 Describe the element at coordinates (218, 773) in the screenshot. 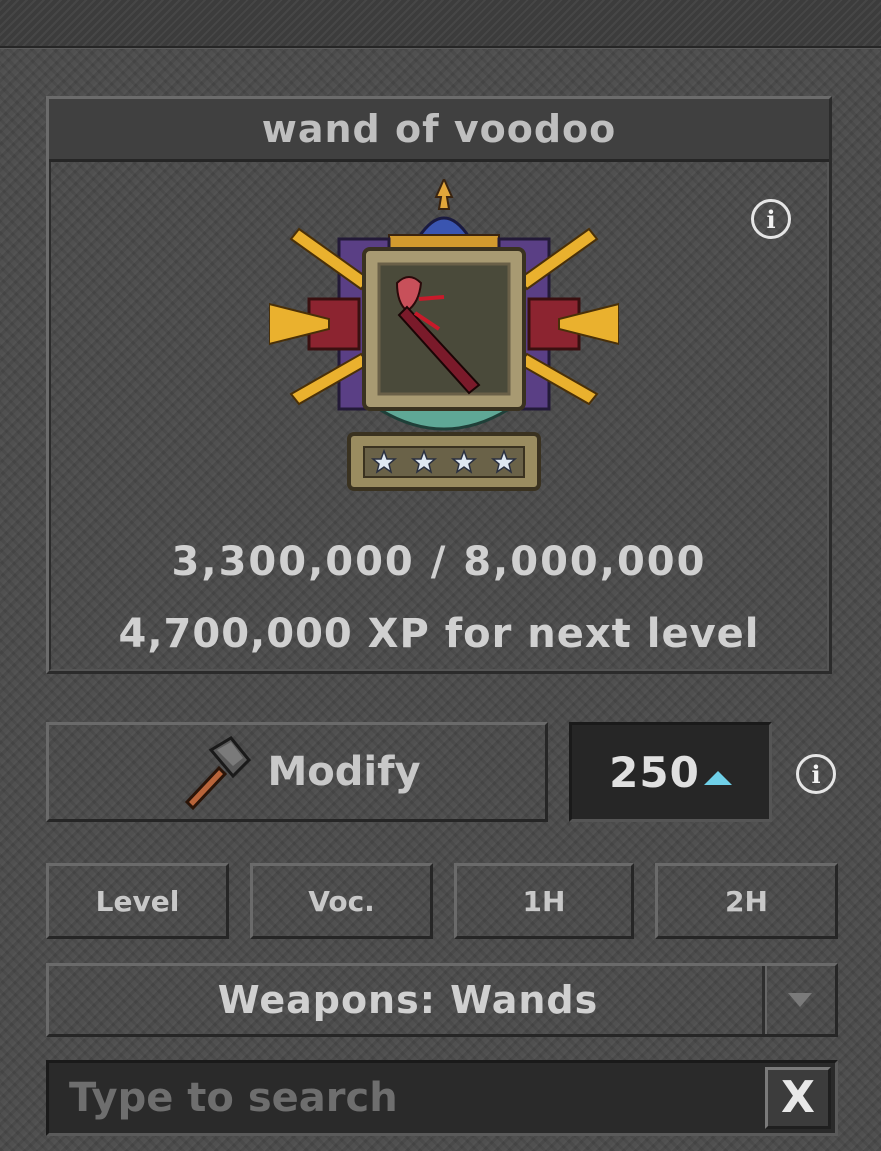

I see `hammer-icon` at that location.